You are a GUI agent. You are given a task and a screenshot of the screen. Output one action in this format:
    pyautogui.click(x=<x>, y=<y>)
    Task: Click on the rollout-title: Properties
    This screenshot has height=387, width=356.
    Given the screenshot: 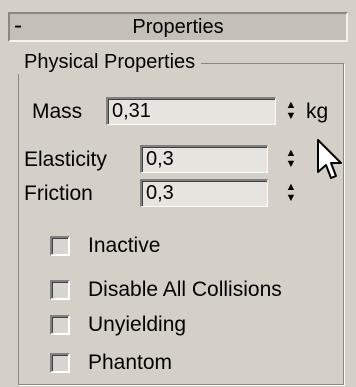 What is the action you would take?
    pyautogui.click(x=178, y=27)
    